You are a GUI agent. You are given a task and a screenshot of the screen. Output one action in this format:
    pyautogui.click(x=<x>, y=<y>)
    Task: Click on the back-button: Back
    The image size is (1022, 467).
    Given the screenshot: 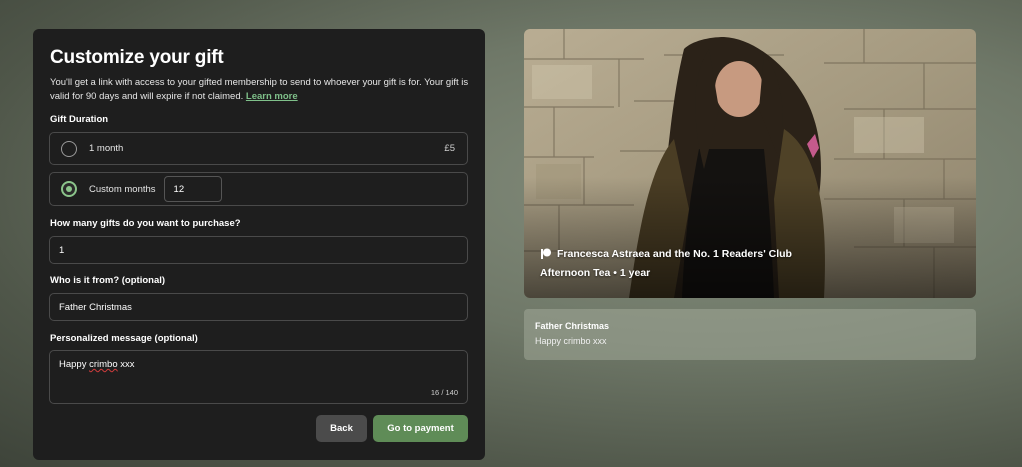 What is the action you would take?
    pyautogui.click(x=341, y=428)
    